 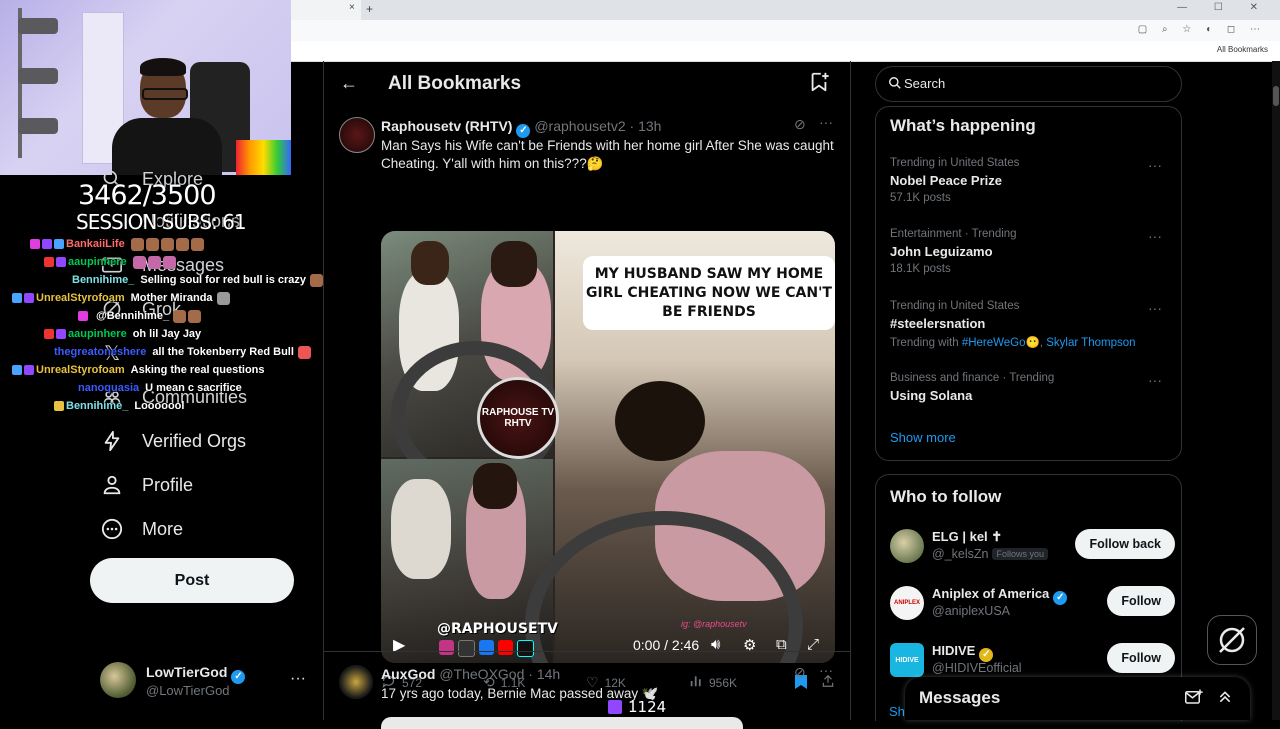 What do you see at coordinates (946, 496) in the screenshot?
I see `section-title: Who to follow` at bounding box center [946, 496].